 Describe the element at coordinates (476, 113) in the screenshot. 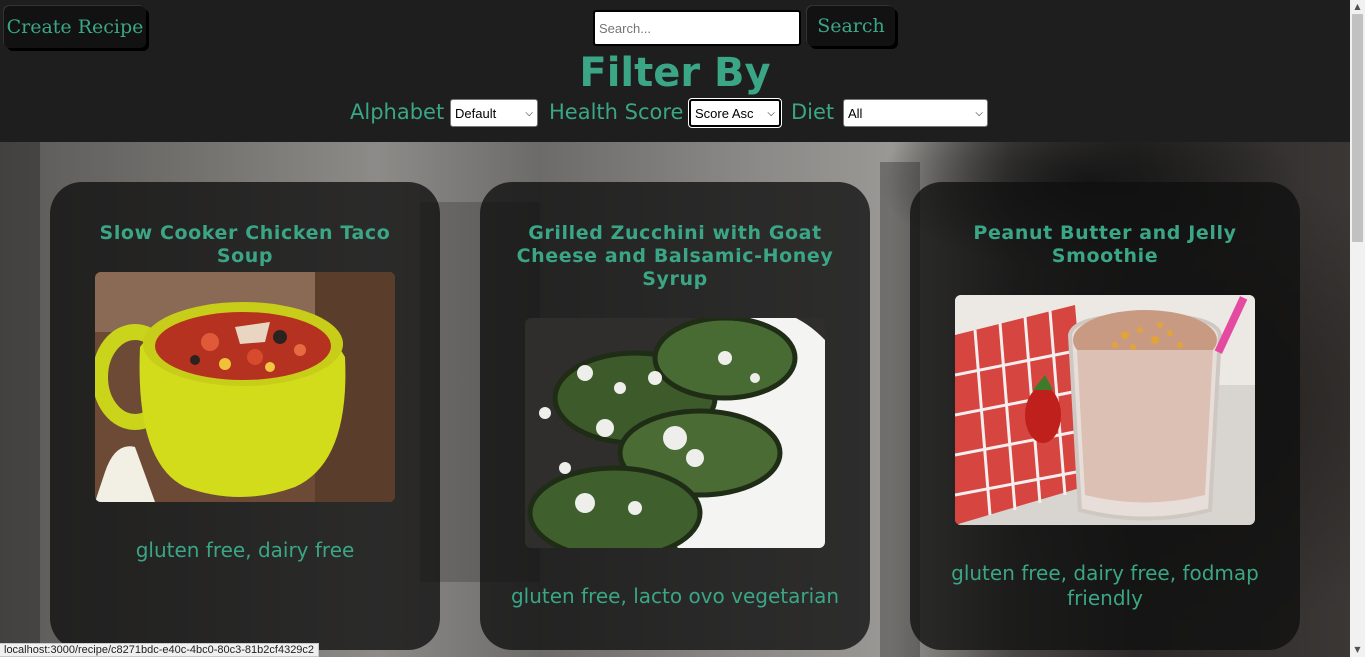

I see `alphabet-select-value: Default` at that location.